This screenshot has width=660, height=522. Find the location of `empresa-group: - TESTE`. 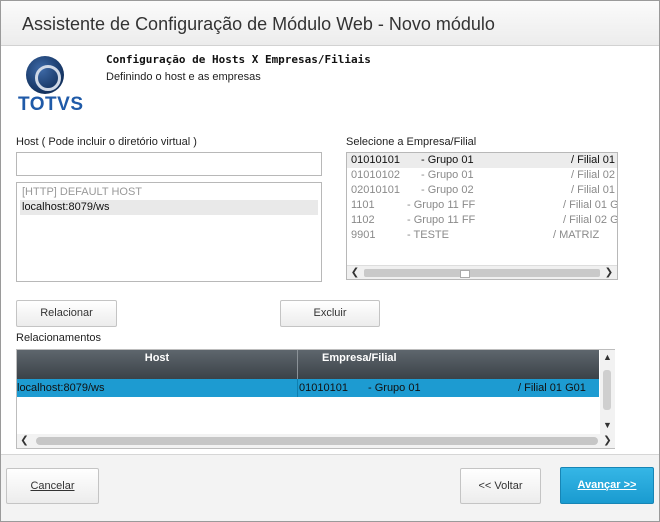

empresa-group: - TESTE is located at coordinates (428, 235).